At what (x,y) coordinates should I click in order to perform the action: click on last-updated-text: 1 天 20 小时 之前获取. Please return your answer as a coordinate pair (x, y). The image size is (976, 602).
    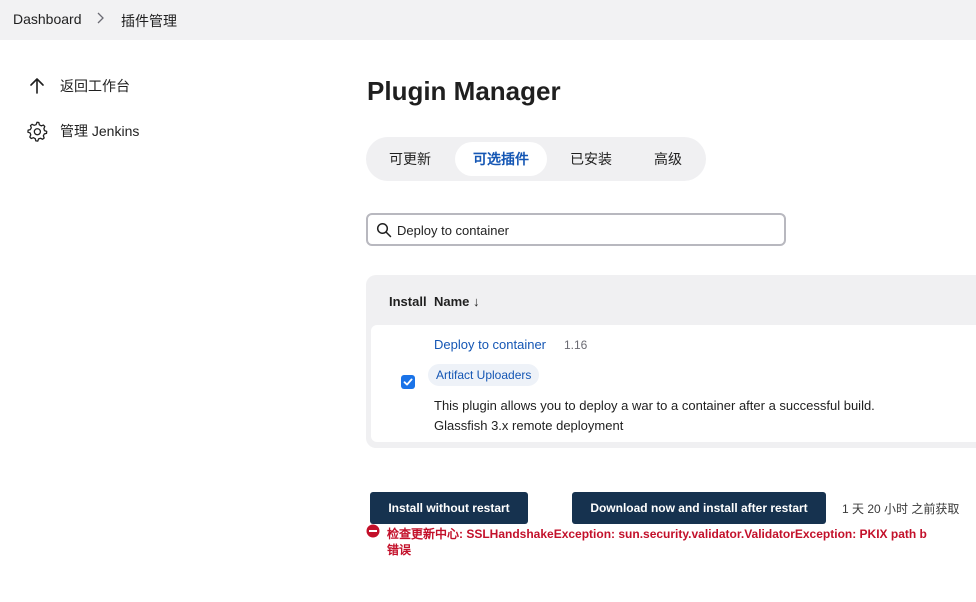
    Looking at the image, I should click on (901, 509).